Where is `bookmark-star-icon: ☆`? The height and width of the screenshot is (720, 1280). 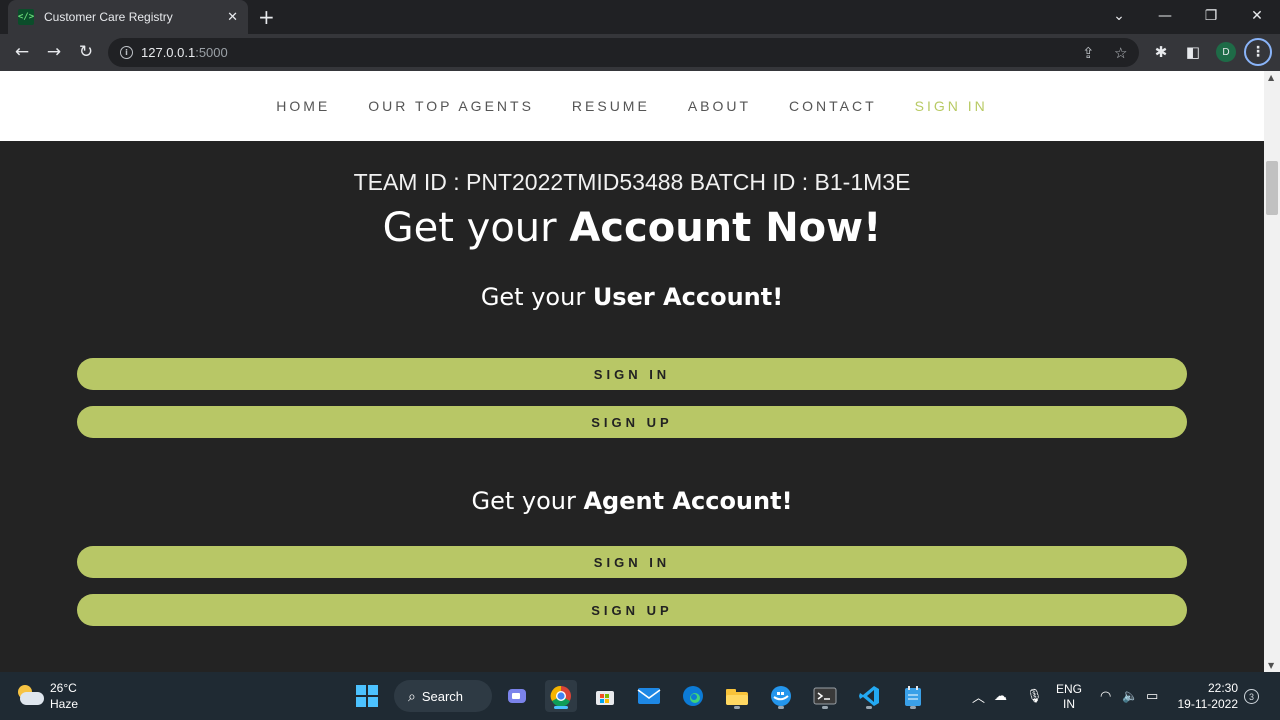
bookmark-star-icon: ☆ is located at coordinates (1120, 53).